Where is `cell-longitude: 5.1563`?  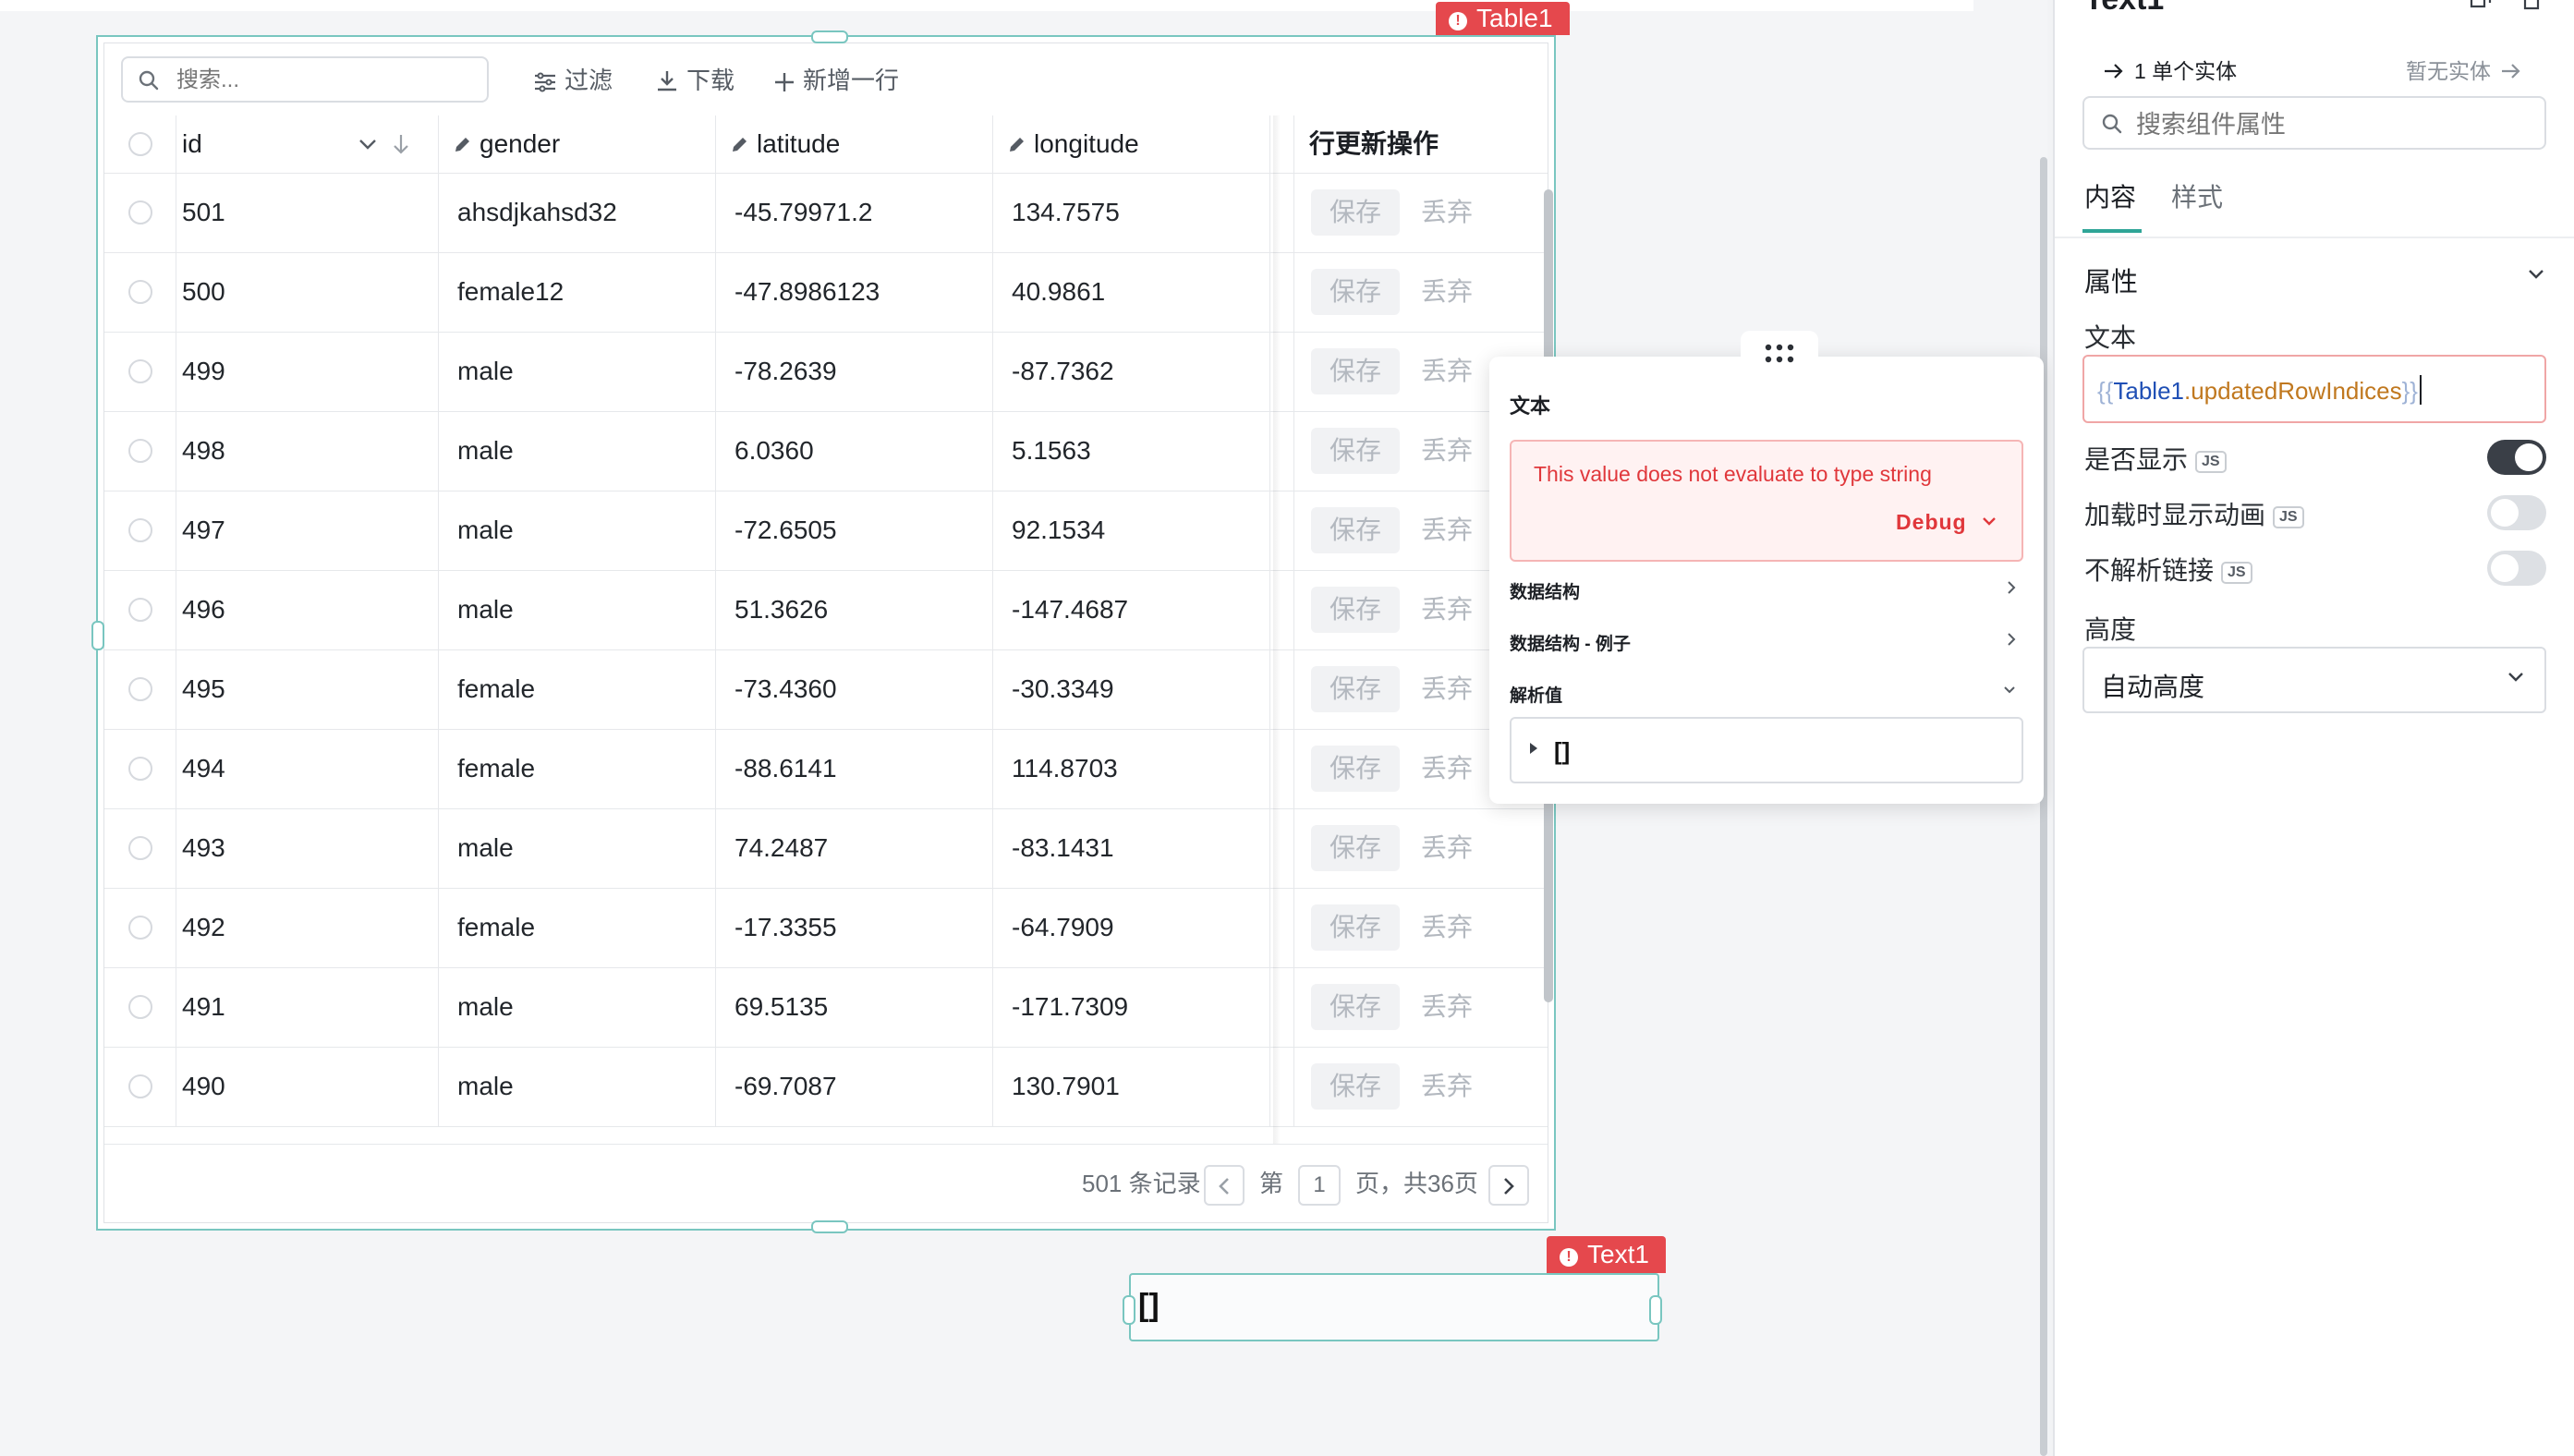 cell-longitude: 5.1563 is located at coordinates (1131, 451).